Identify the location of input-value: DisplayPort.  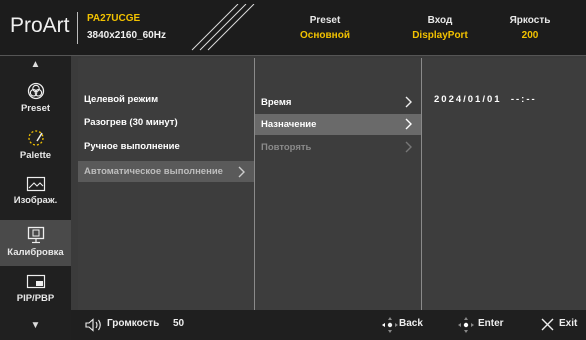
(440, 35).